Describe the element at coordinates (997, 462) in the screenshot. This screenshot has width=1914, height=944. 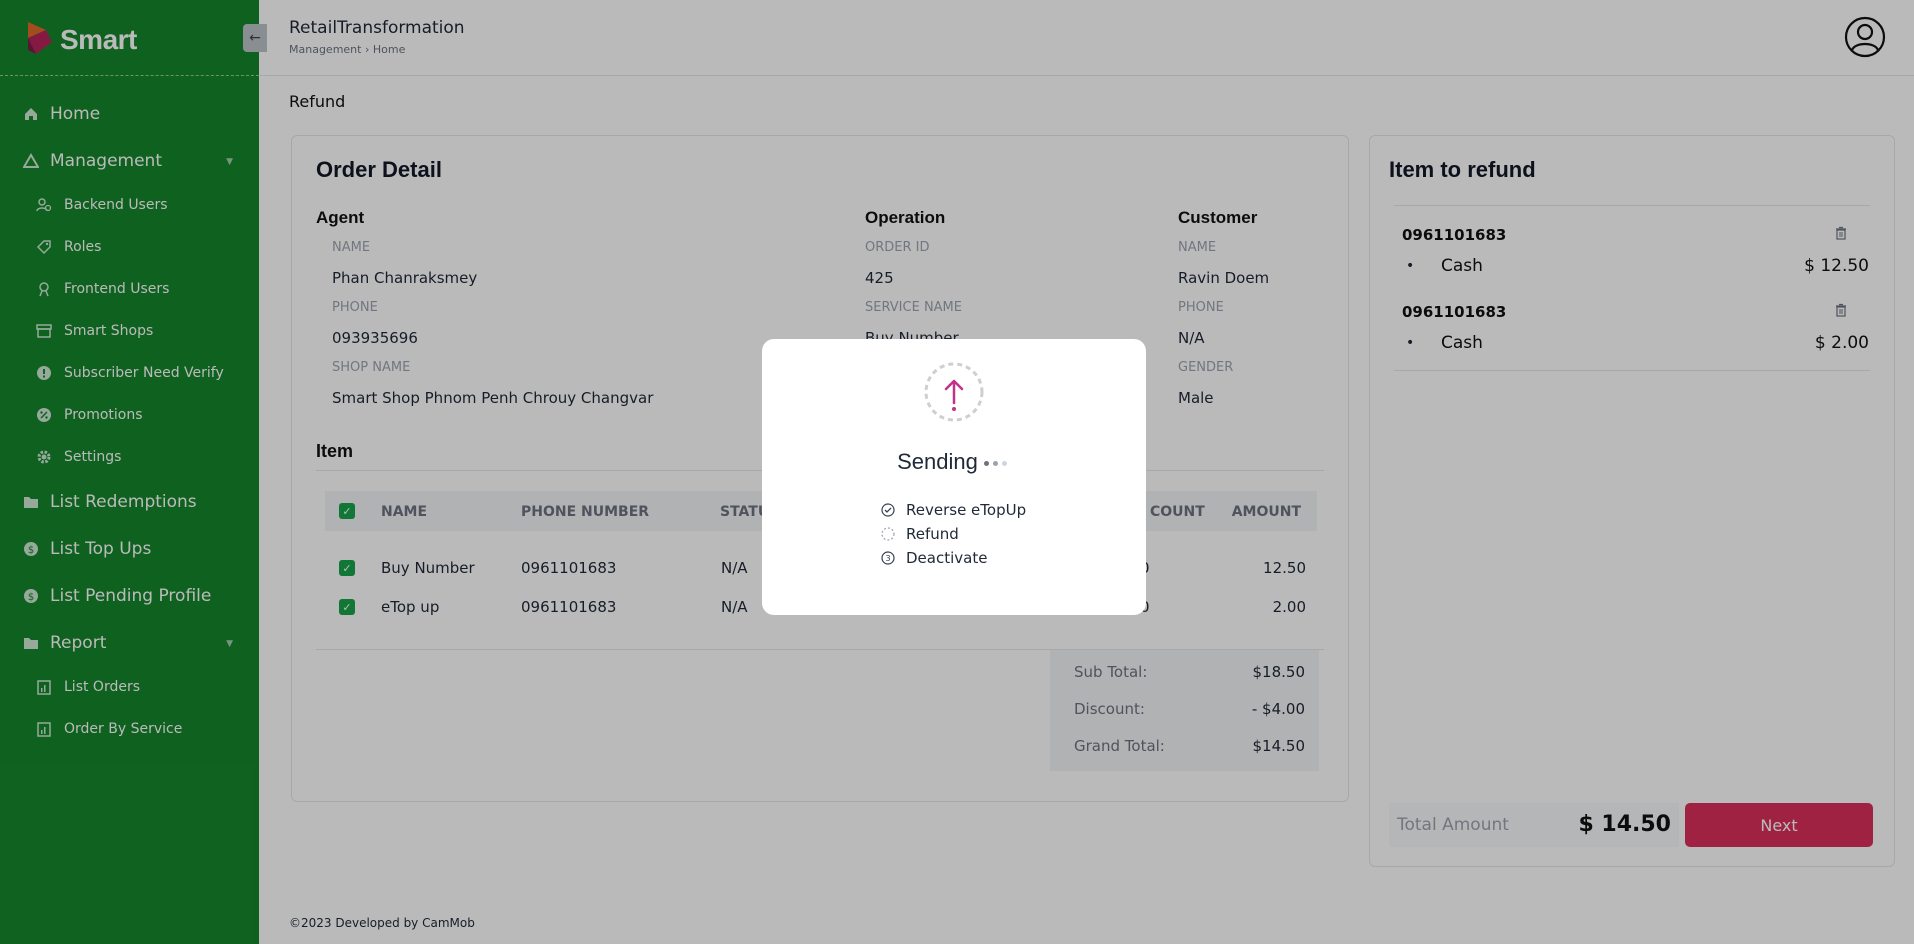
I see `loading-dots-icon` at that location.